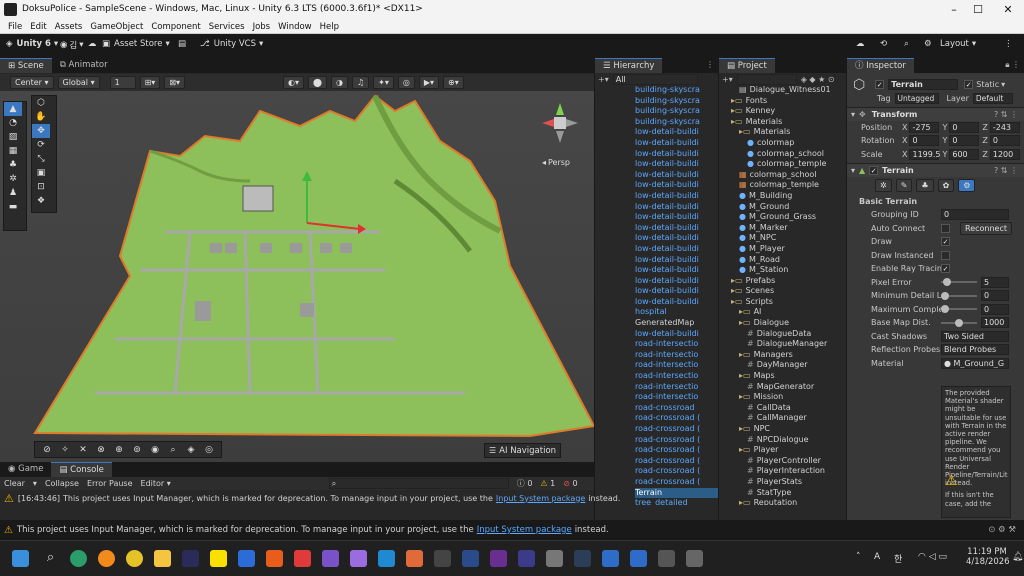 The width and height of the screenshot is (1024, 576). What do you see at coordinates (945, 269) in the screenshot?
I see `ray-tracing-checkbox: ✓` at bounding box center [945, 269].